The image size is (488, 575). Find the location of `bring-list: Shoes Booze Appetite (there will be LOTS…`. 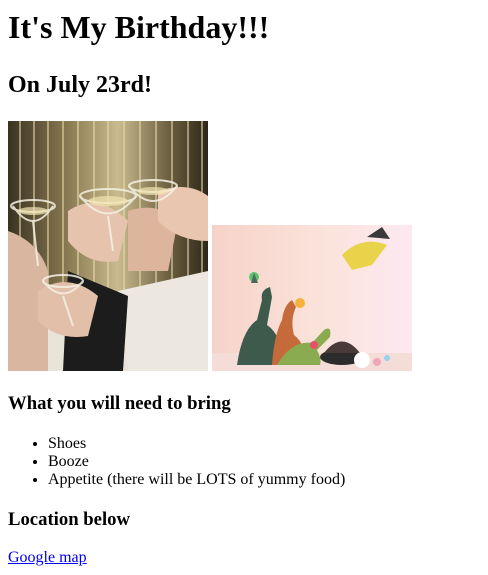

bring-list: Shoes Booze Appetite (there will be LOTS… is located at coordinates (244, 462).